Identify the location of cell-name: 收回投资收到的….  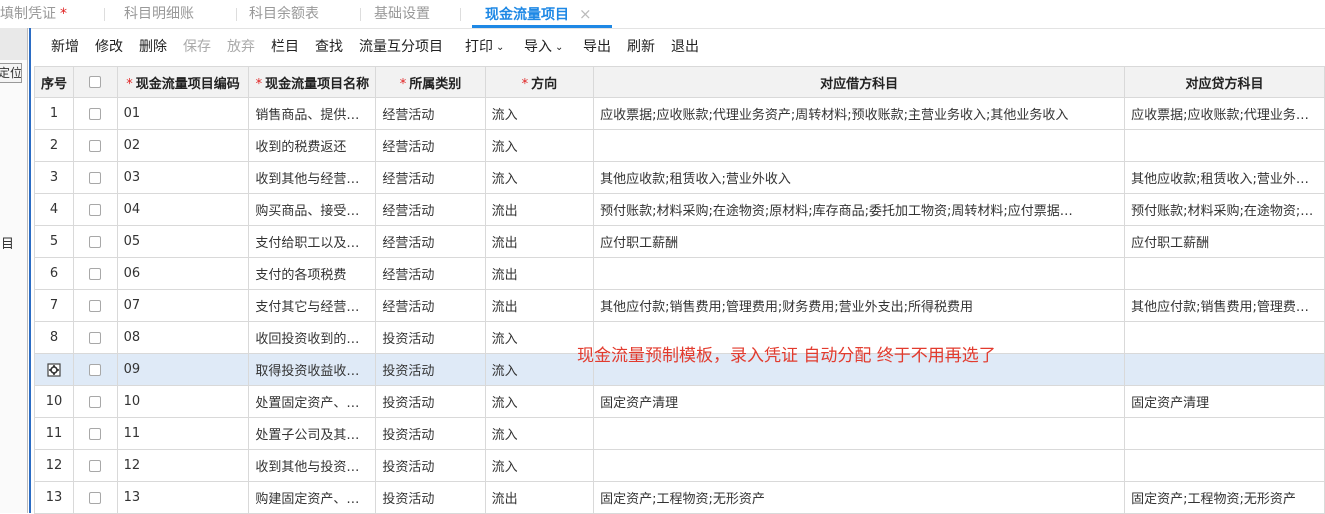
(312, 337).